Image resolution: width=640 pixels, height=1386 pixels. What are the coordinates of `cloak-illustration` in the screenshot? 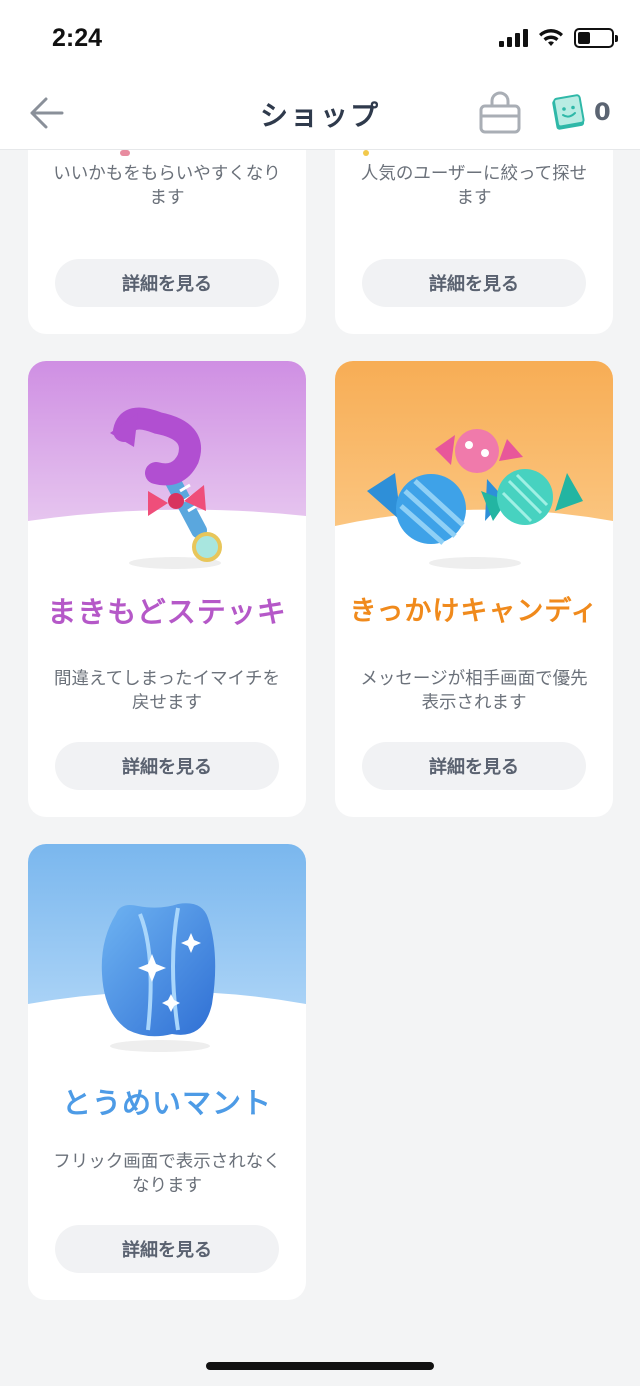 It's located at (167, 948).